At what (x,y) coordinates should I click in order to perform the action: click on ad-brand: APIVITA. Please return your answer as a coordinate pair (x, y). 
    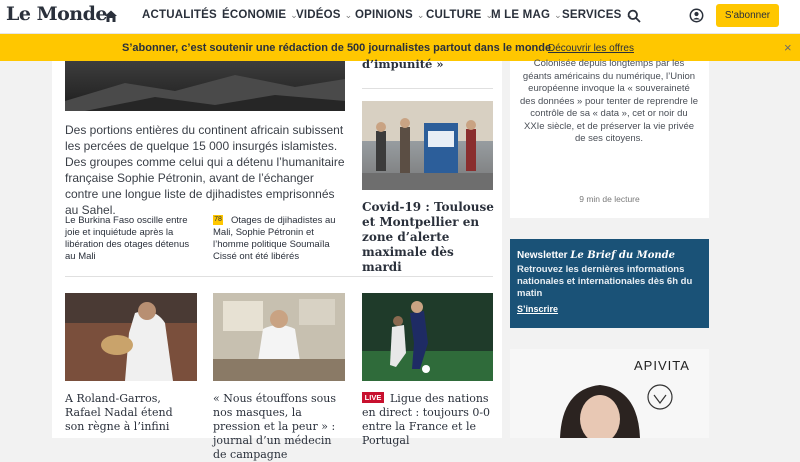
    Looking at the image, I should click on (662, 365).